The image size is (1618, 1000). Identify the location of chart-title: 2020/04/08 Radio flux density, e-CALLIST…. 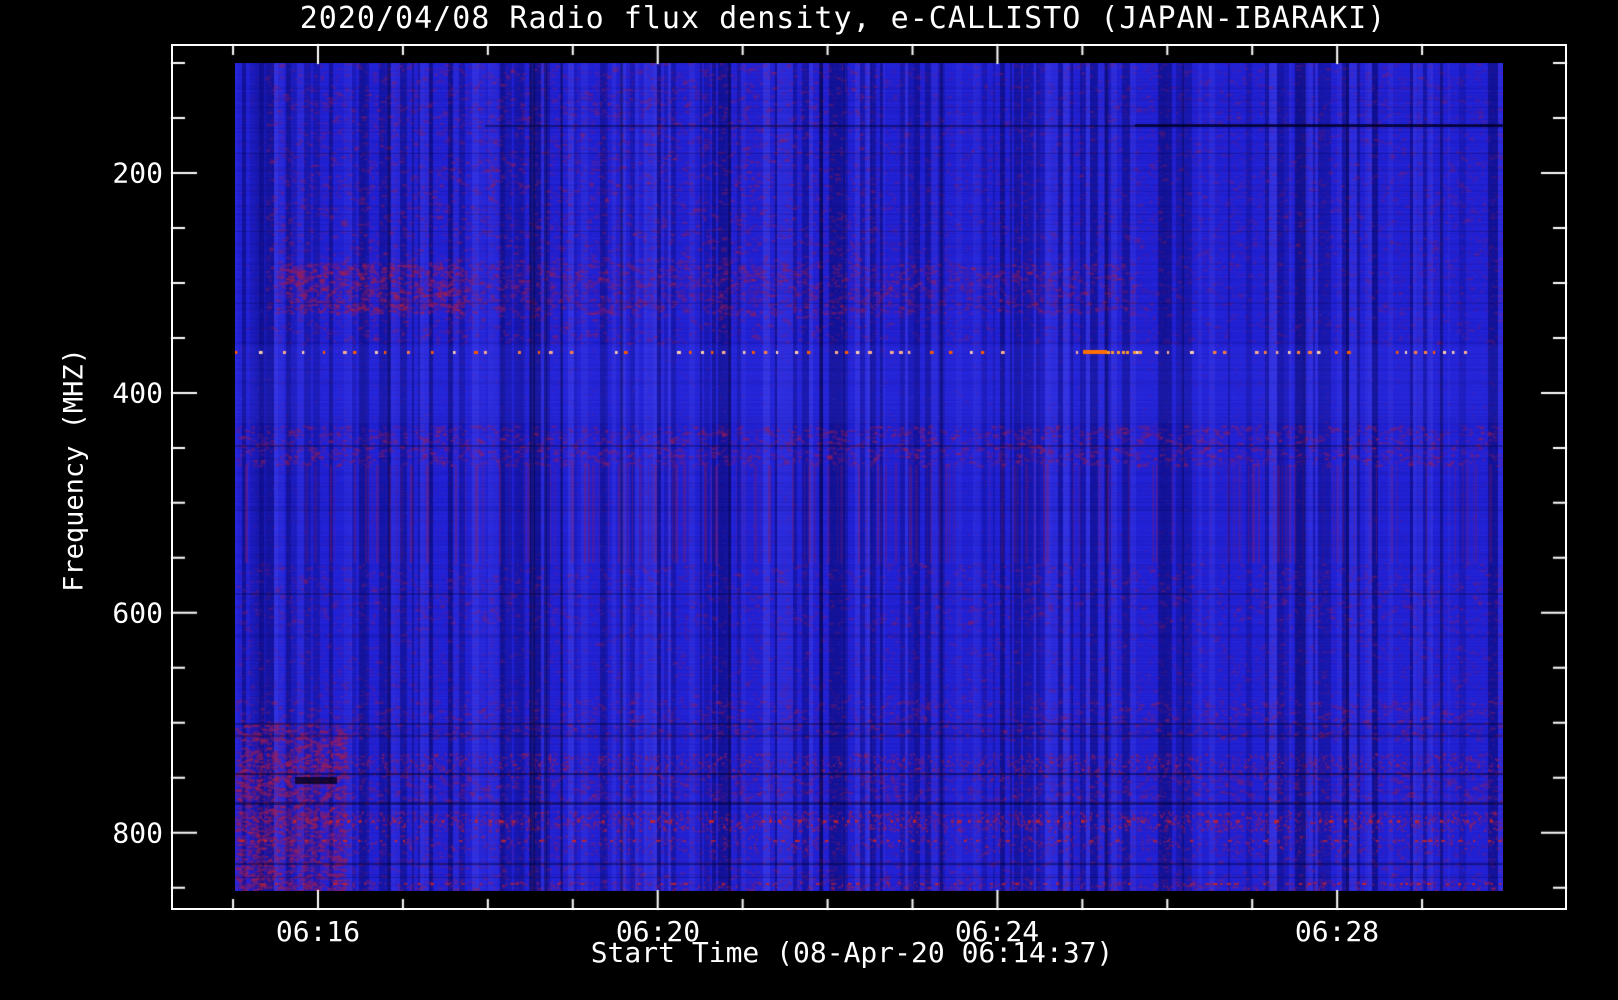
(843, 18).